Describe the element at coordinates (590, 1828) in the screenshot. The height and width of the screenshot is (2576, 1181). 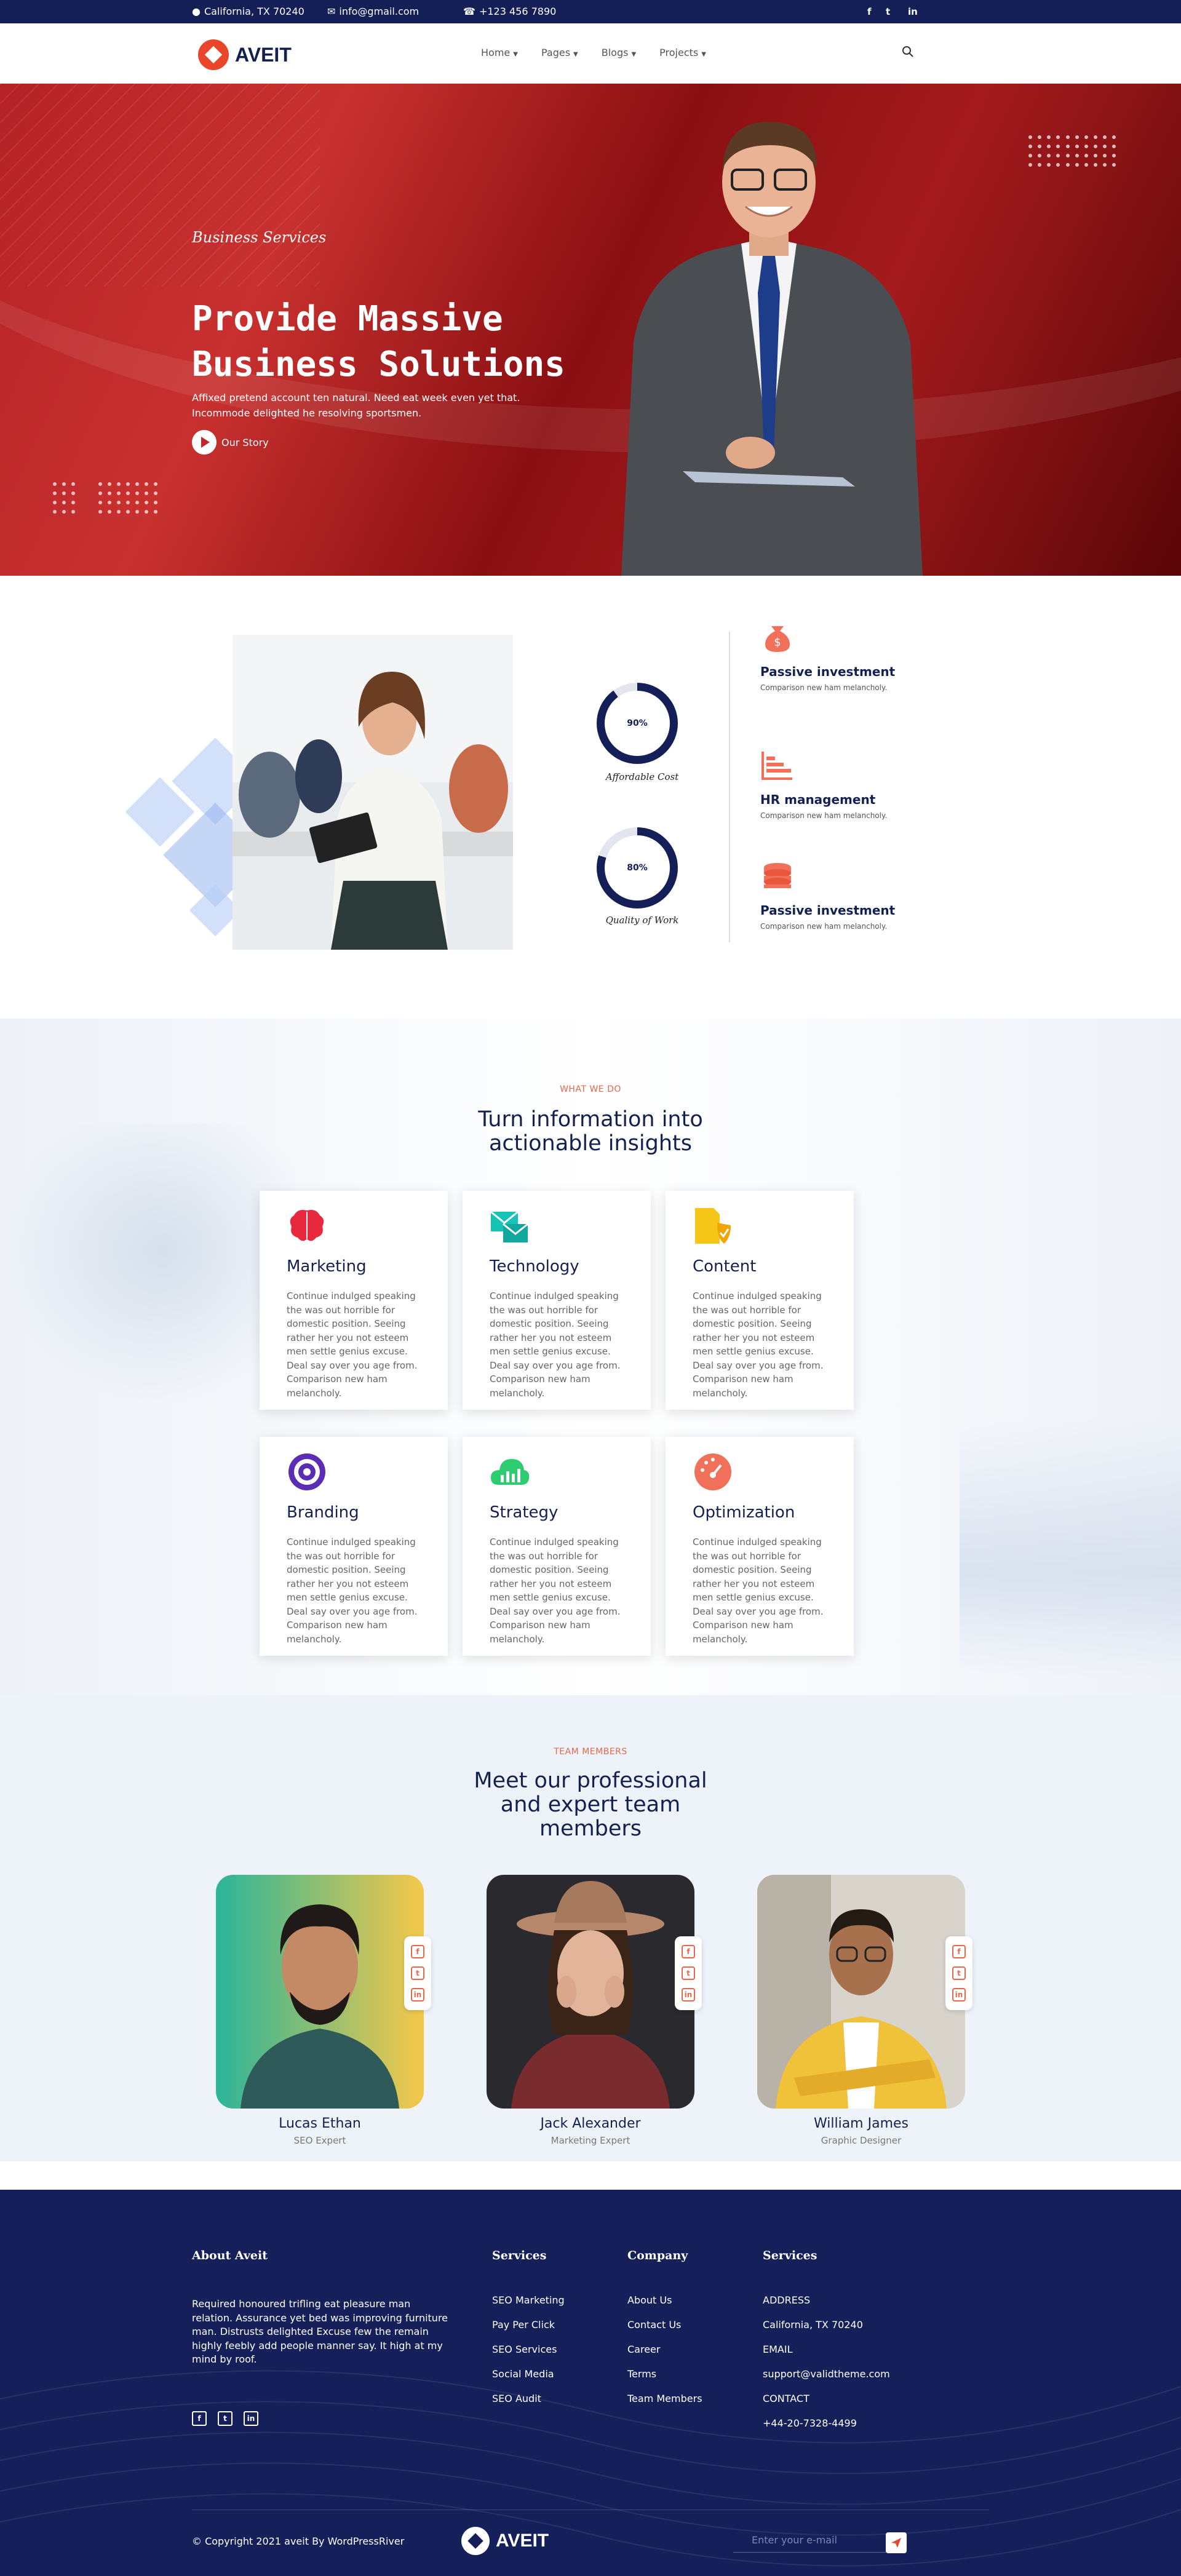
I see `heading-line: members` at that location.